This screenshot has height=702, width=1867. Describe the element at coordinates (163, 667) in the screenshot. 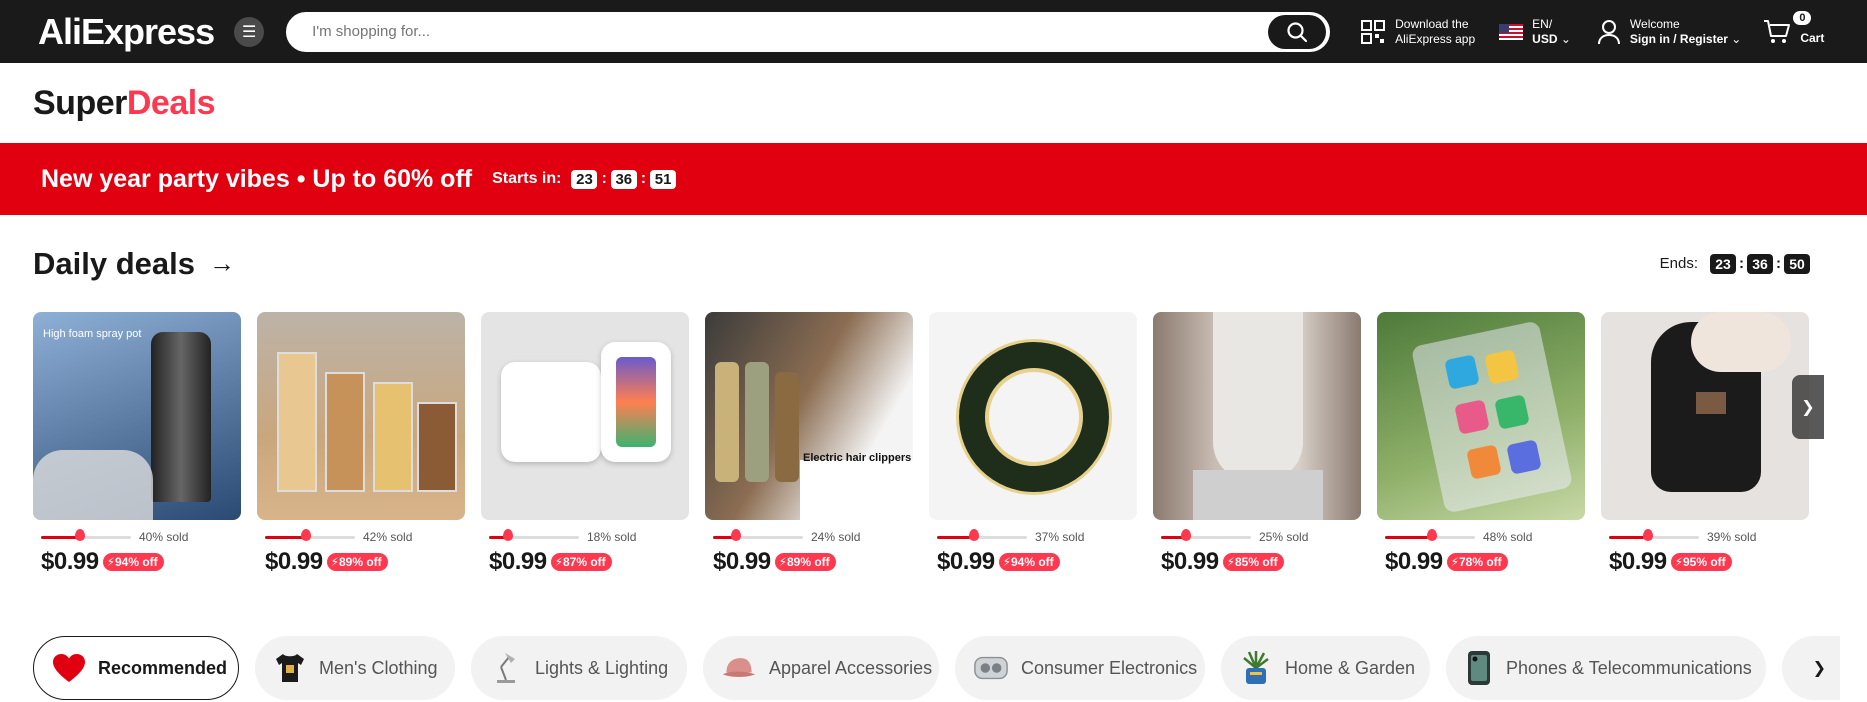

I see `tab-label: Recommended` at that location.